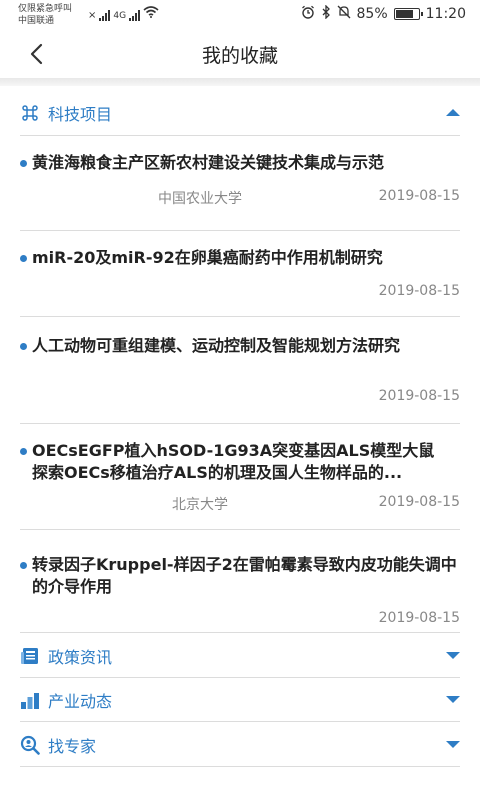  What do you see at coordinates (30, 113) in the screenshot?
I see `command-icon` at bounding box center [30, 113].